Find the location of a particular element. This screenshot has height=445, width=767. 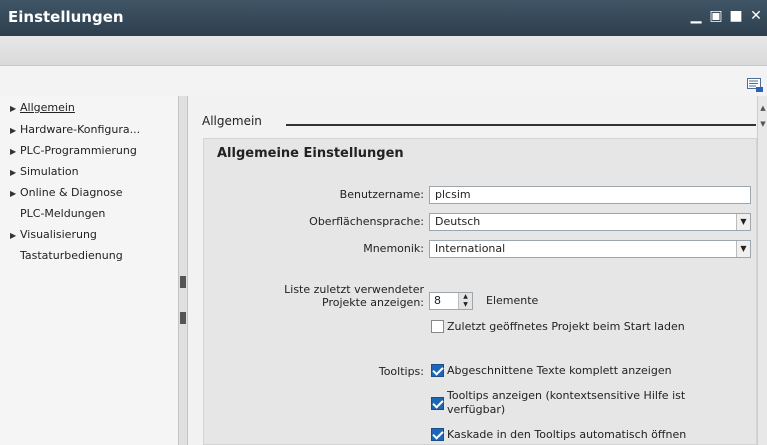

recent-count-stepper: 8 ▲ ▼ is located at coordinates (451, 301).